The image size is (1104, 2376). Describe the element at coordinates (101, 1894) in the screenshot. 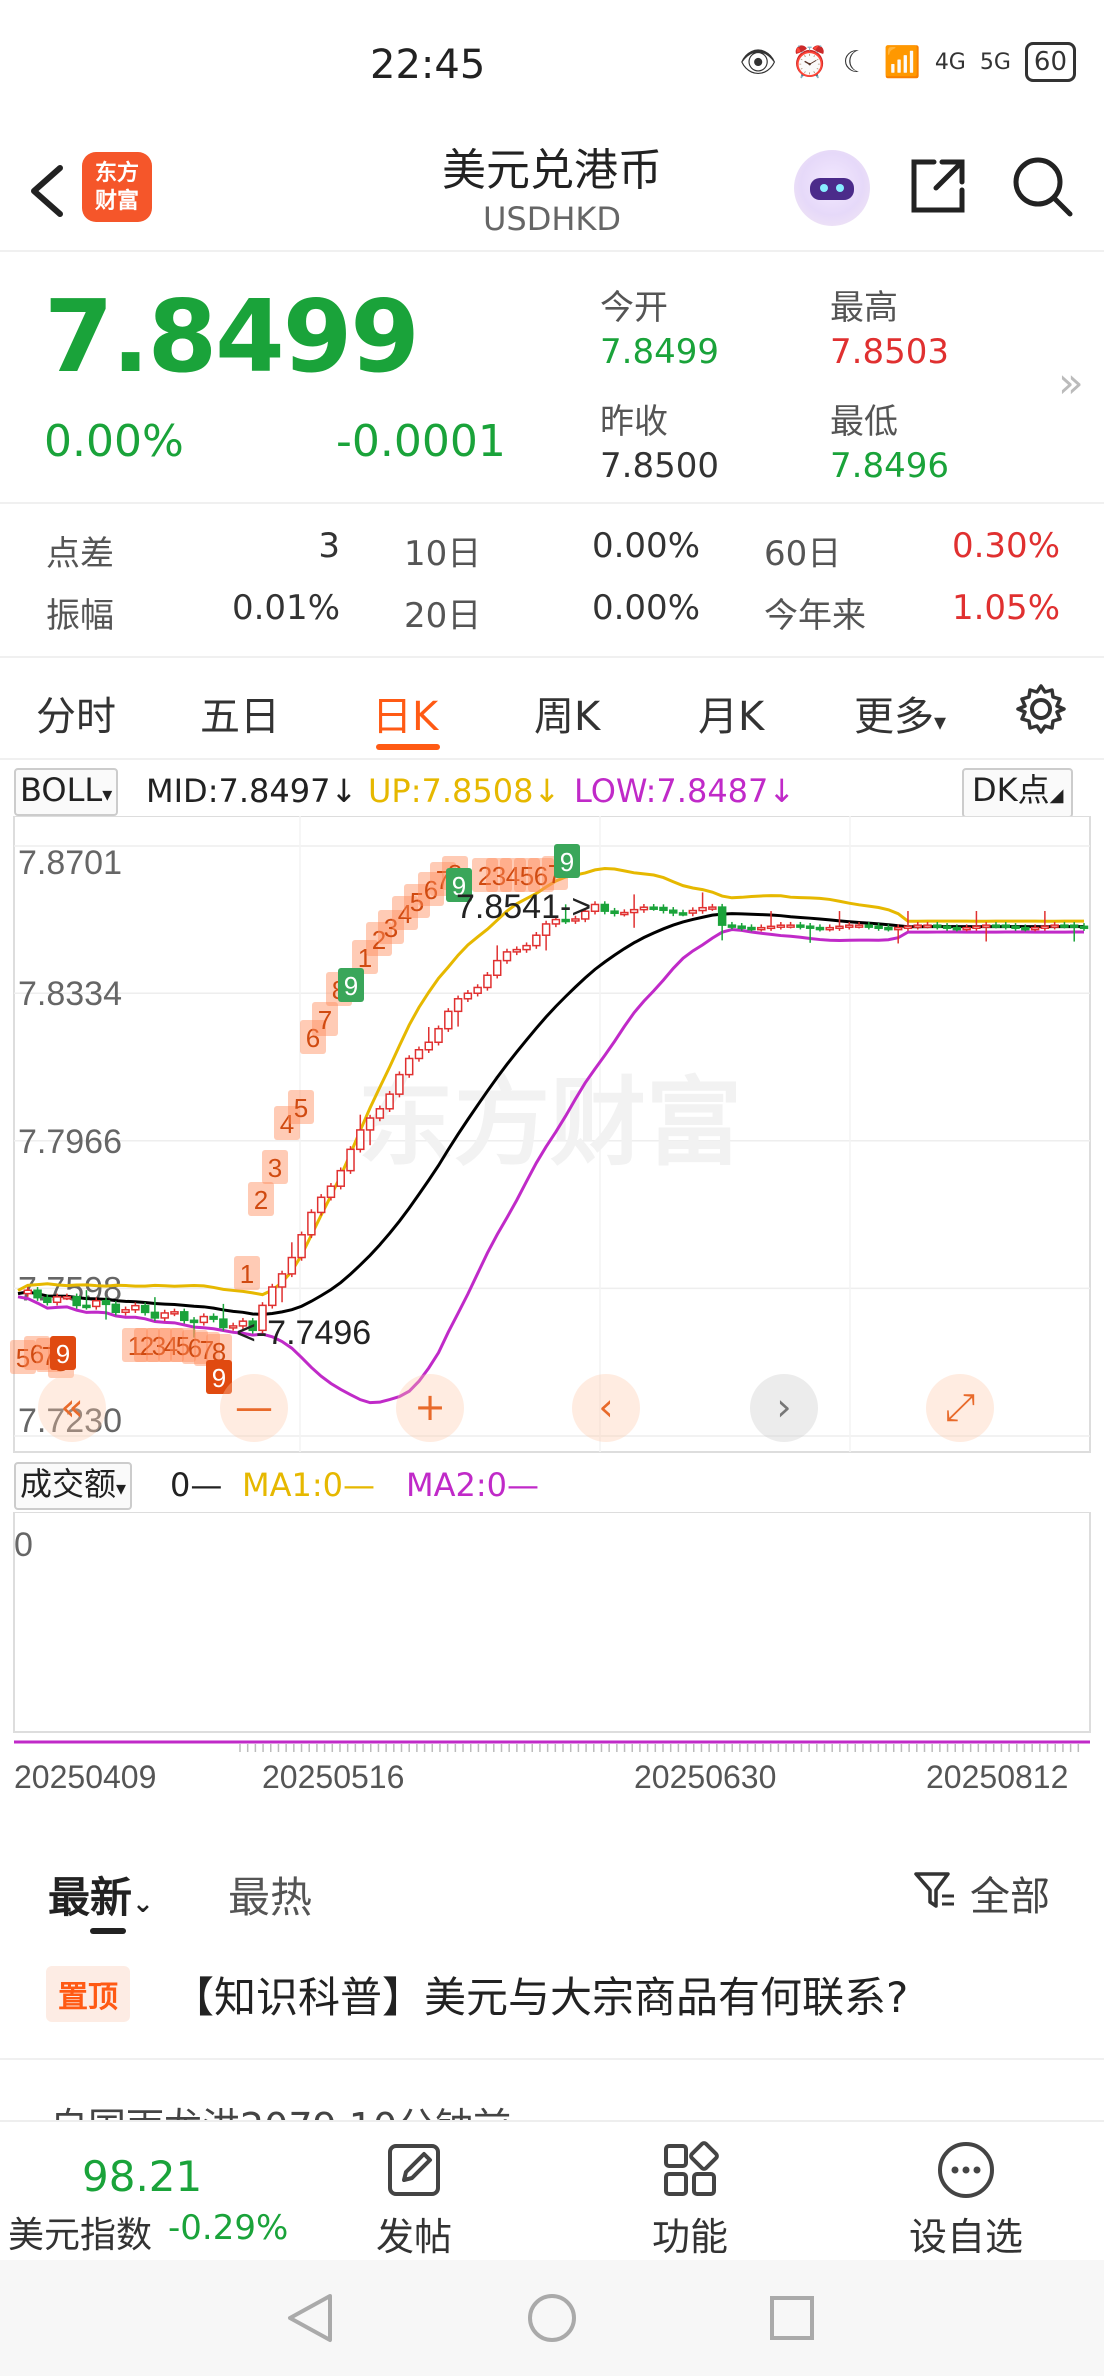

I see `tab-latest: 最新⌄` at that location.